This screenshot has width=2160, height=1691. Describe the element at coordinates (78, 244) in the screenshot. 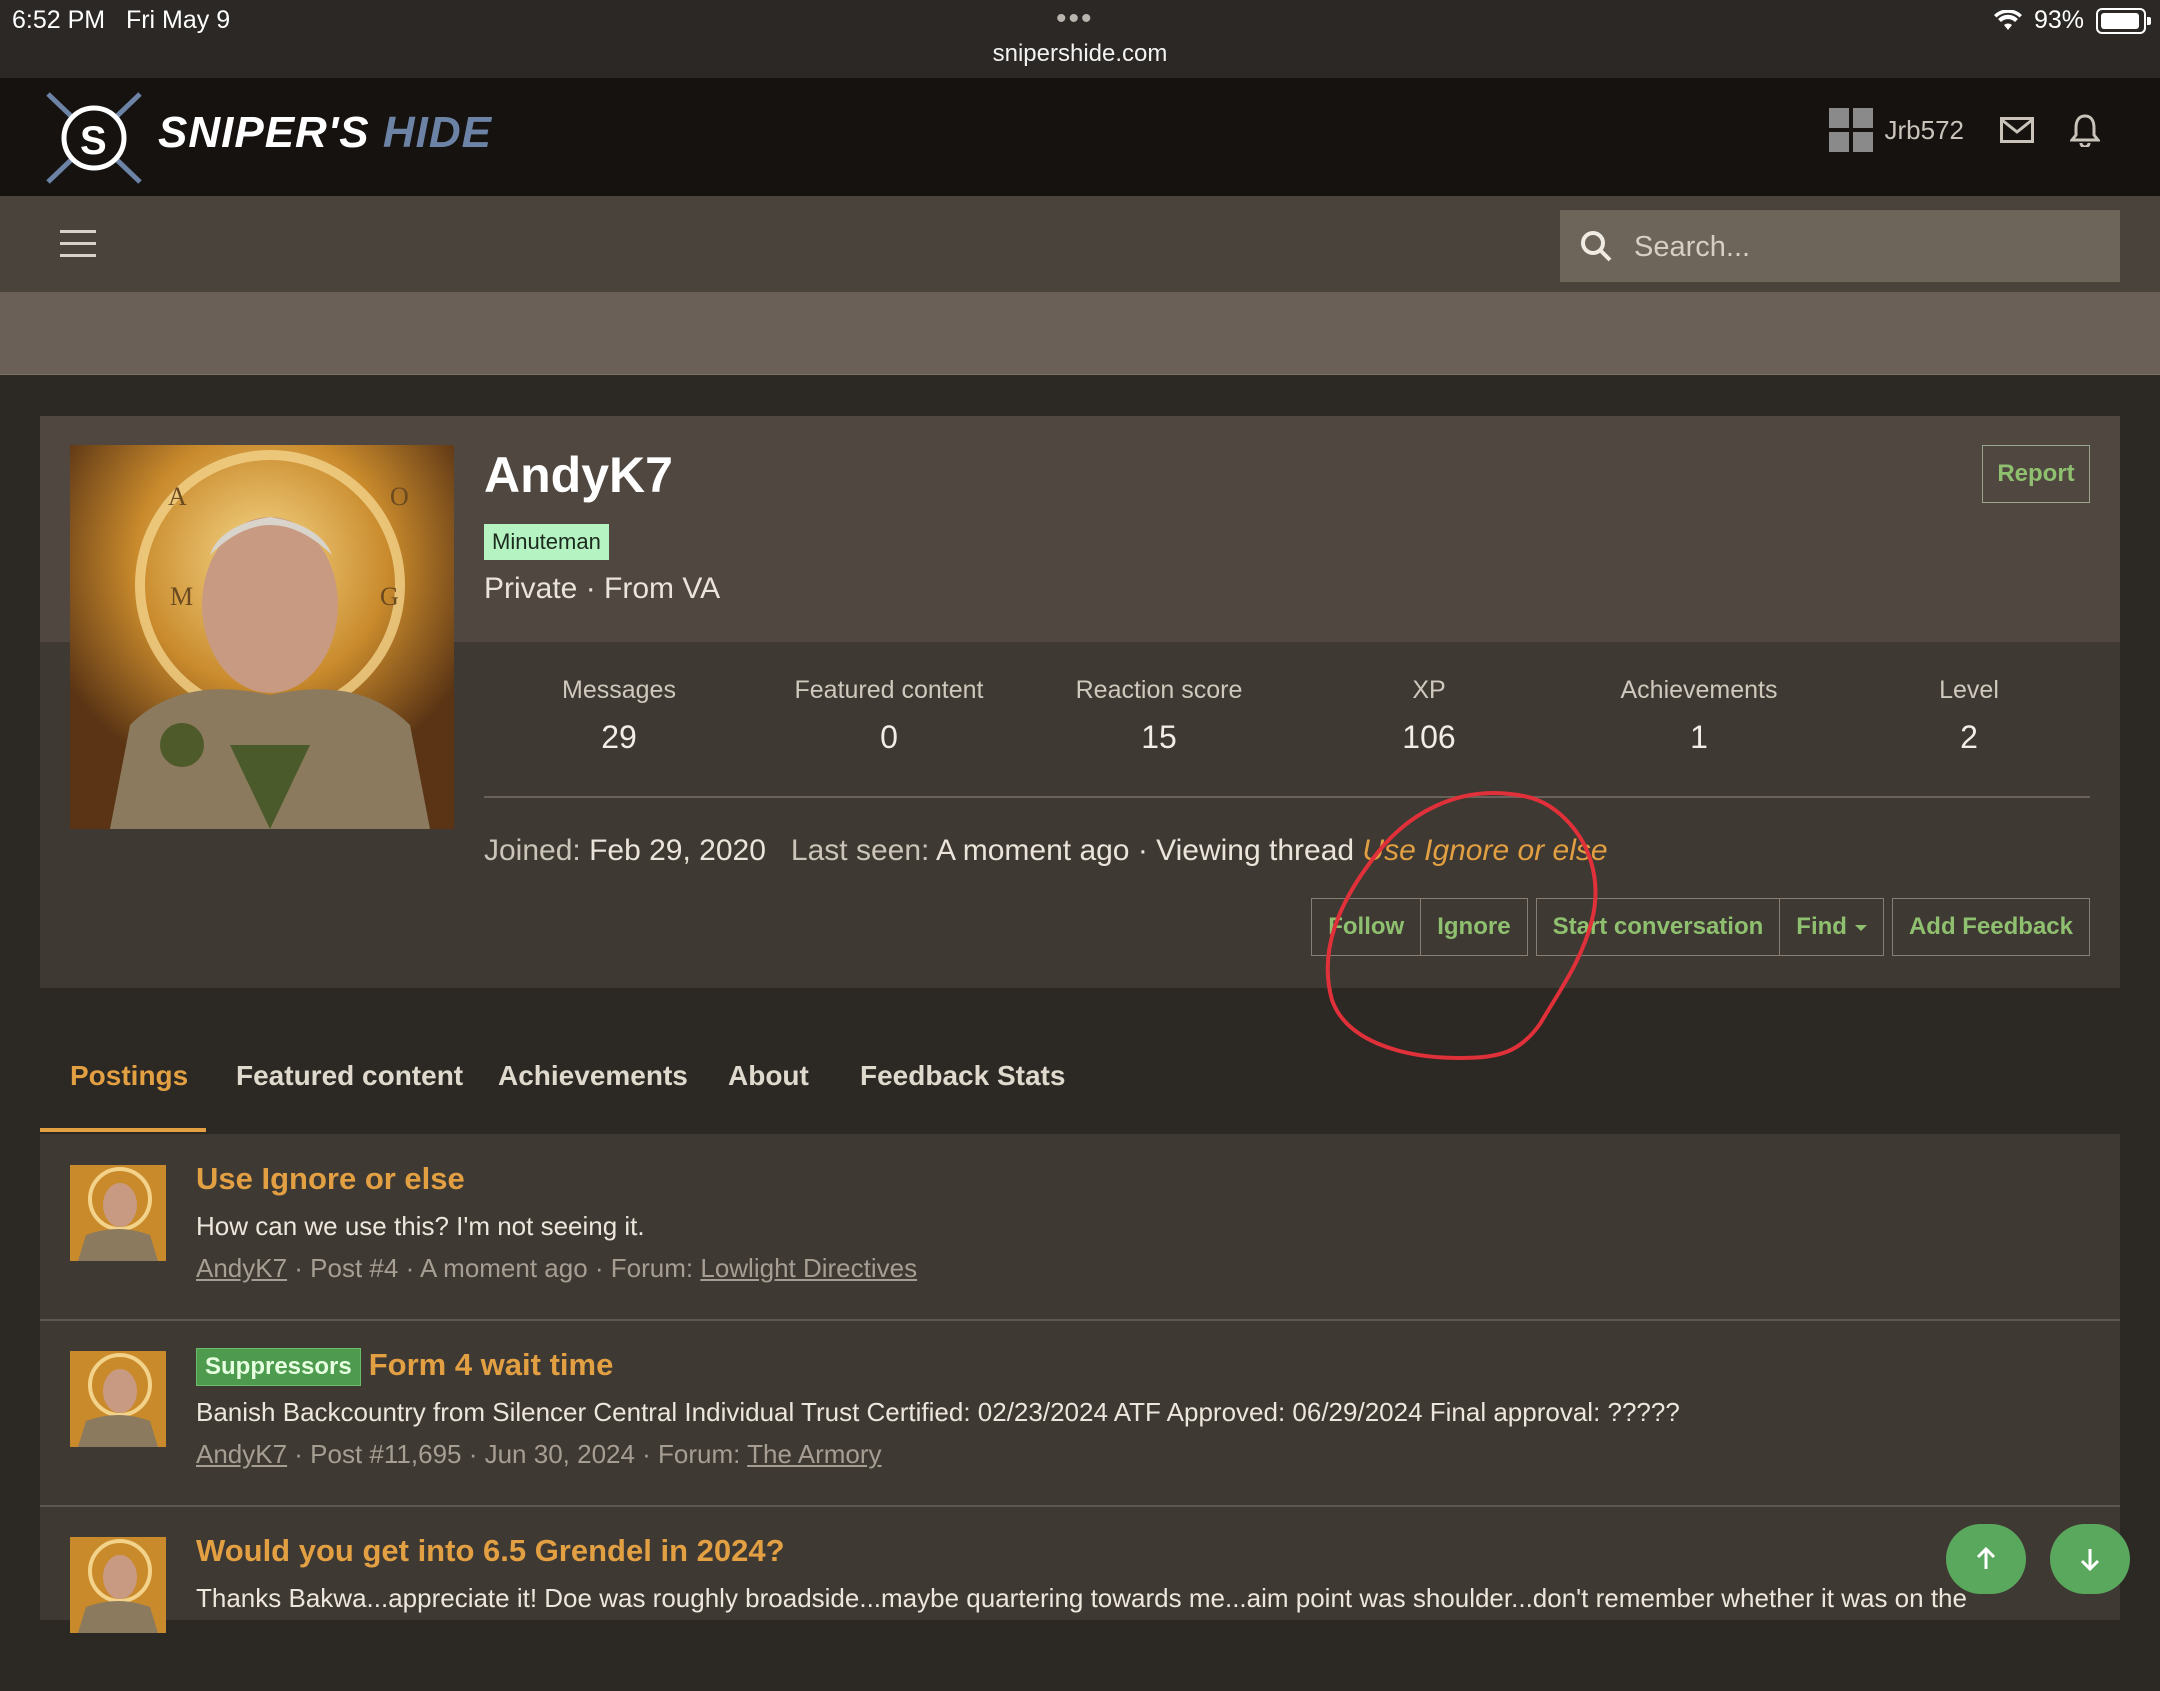

I see `menu-icon` at that location.